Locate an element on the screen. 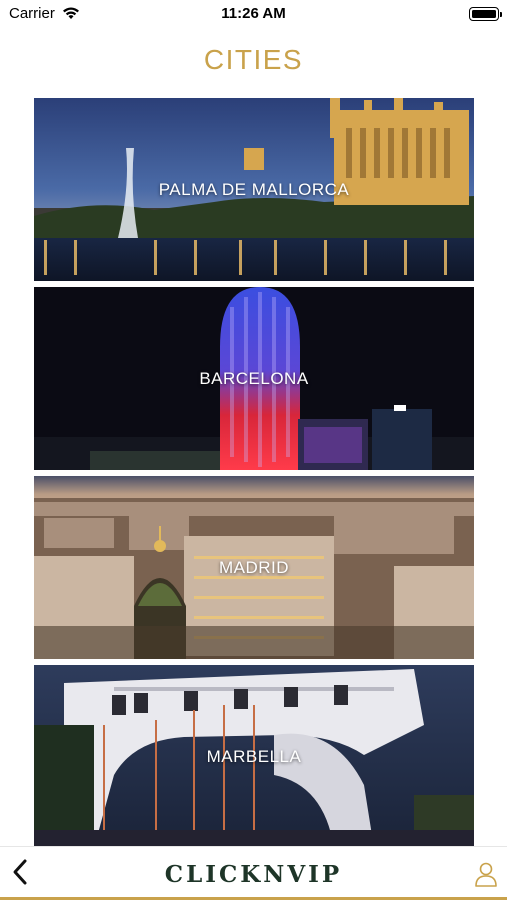 This screenshot has width=507, height=900. user-icon is located at coordinates (486, 874).